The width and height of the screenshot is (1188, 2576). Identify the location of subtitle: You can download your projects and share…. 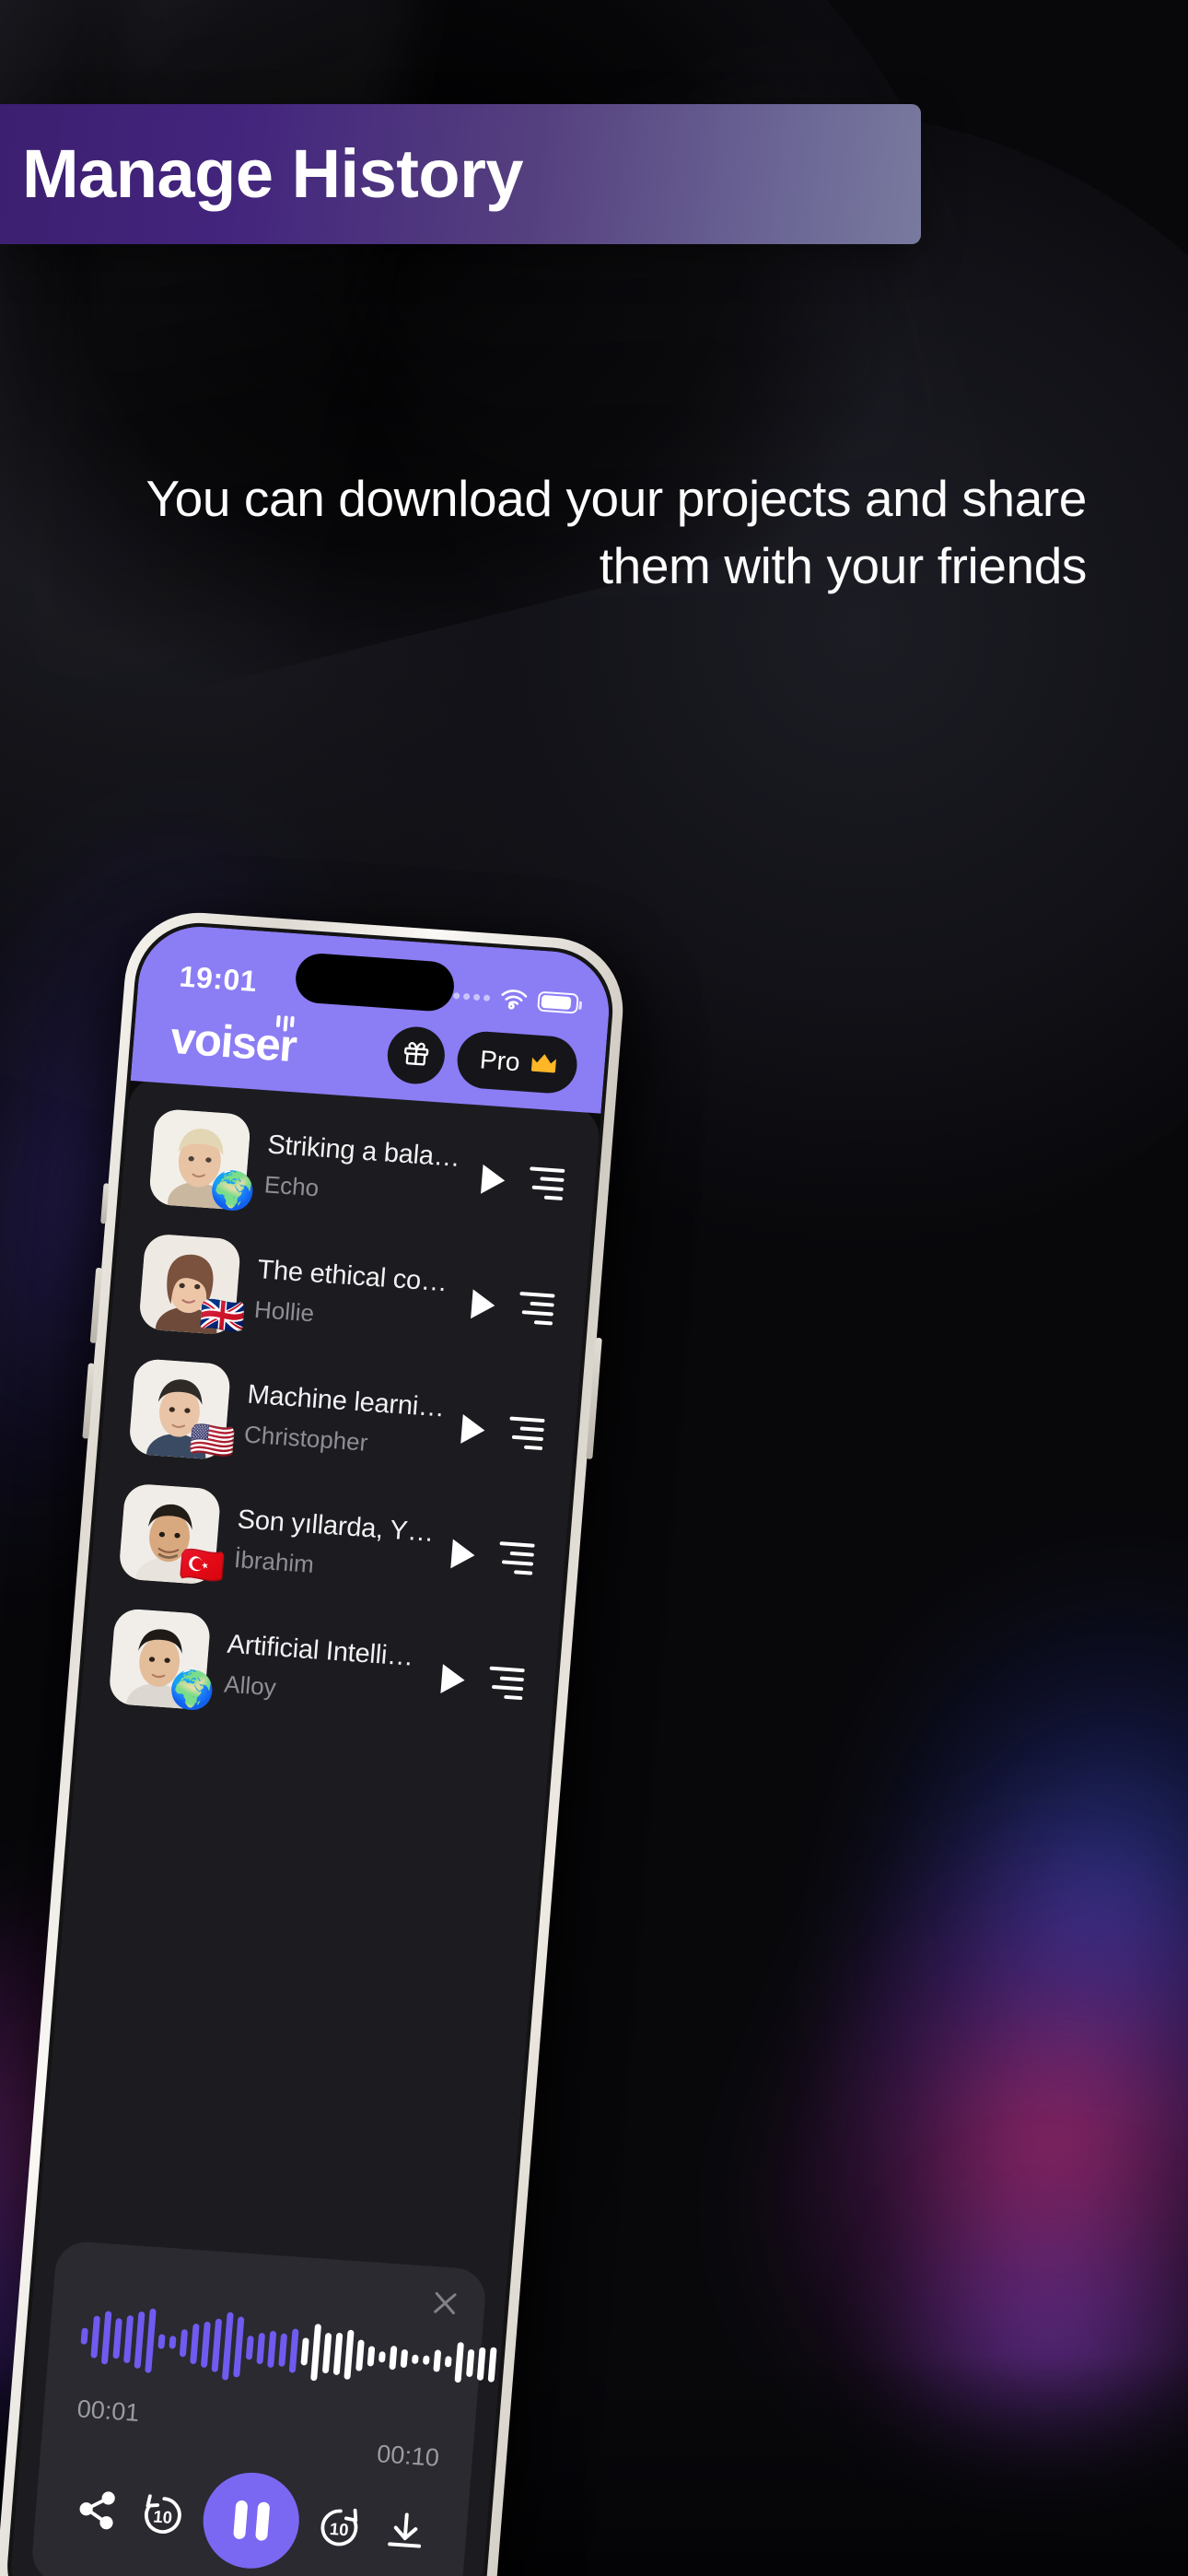
(616, 532).